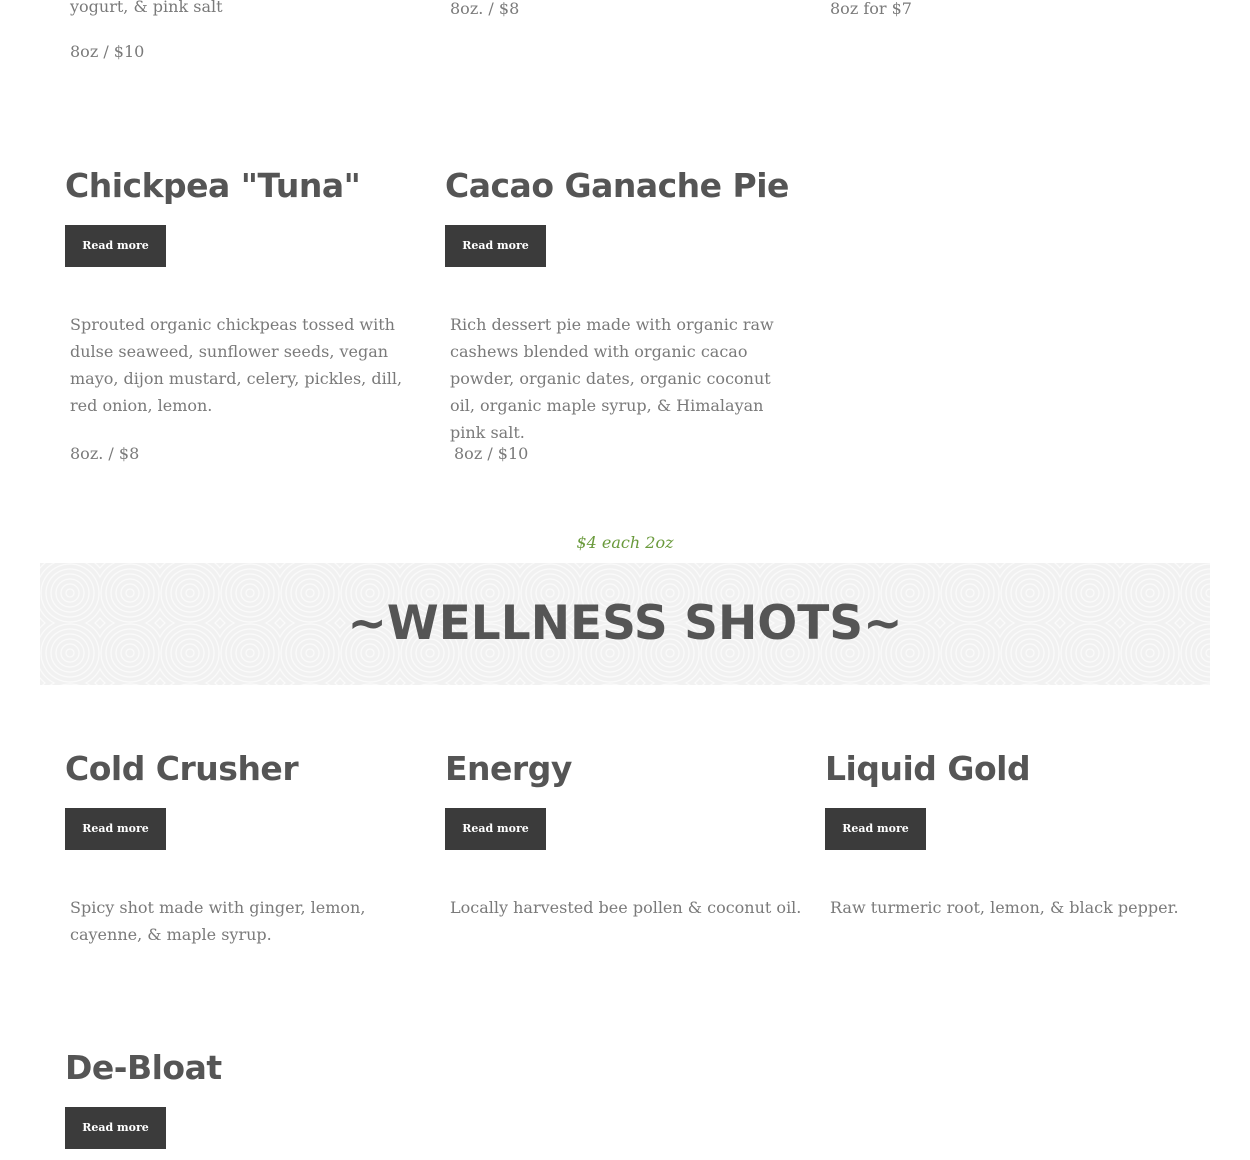 The width and height of the screenshot is (1250, 1160). I want to click on shots-price-note: $4 each 2oz, so click(625, 542).